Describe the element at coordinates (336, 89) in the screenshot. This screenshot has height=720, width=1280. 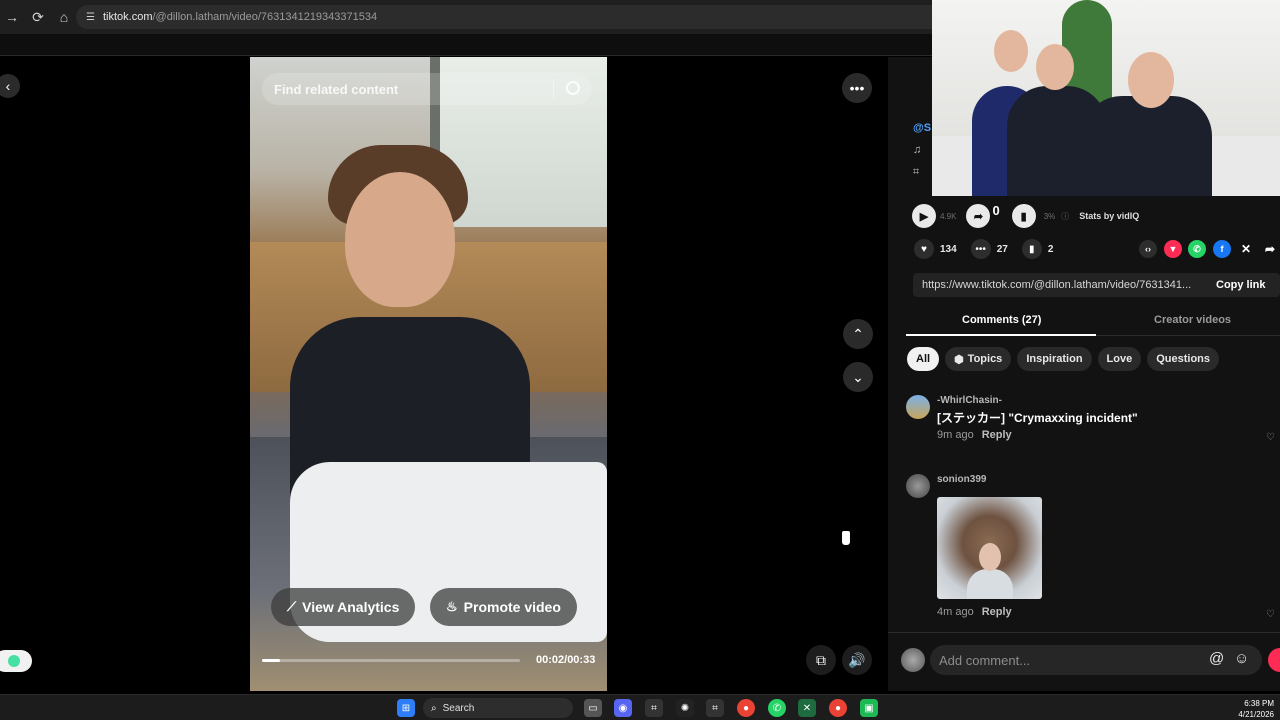
I see `search-placeholder: Find related content` at that location.